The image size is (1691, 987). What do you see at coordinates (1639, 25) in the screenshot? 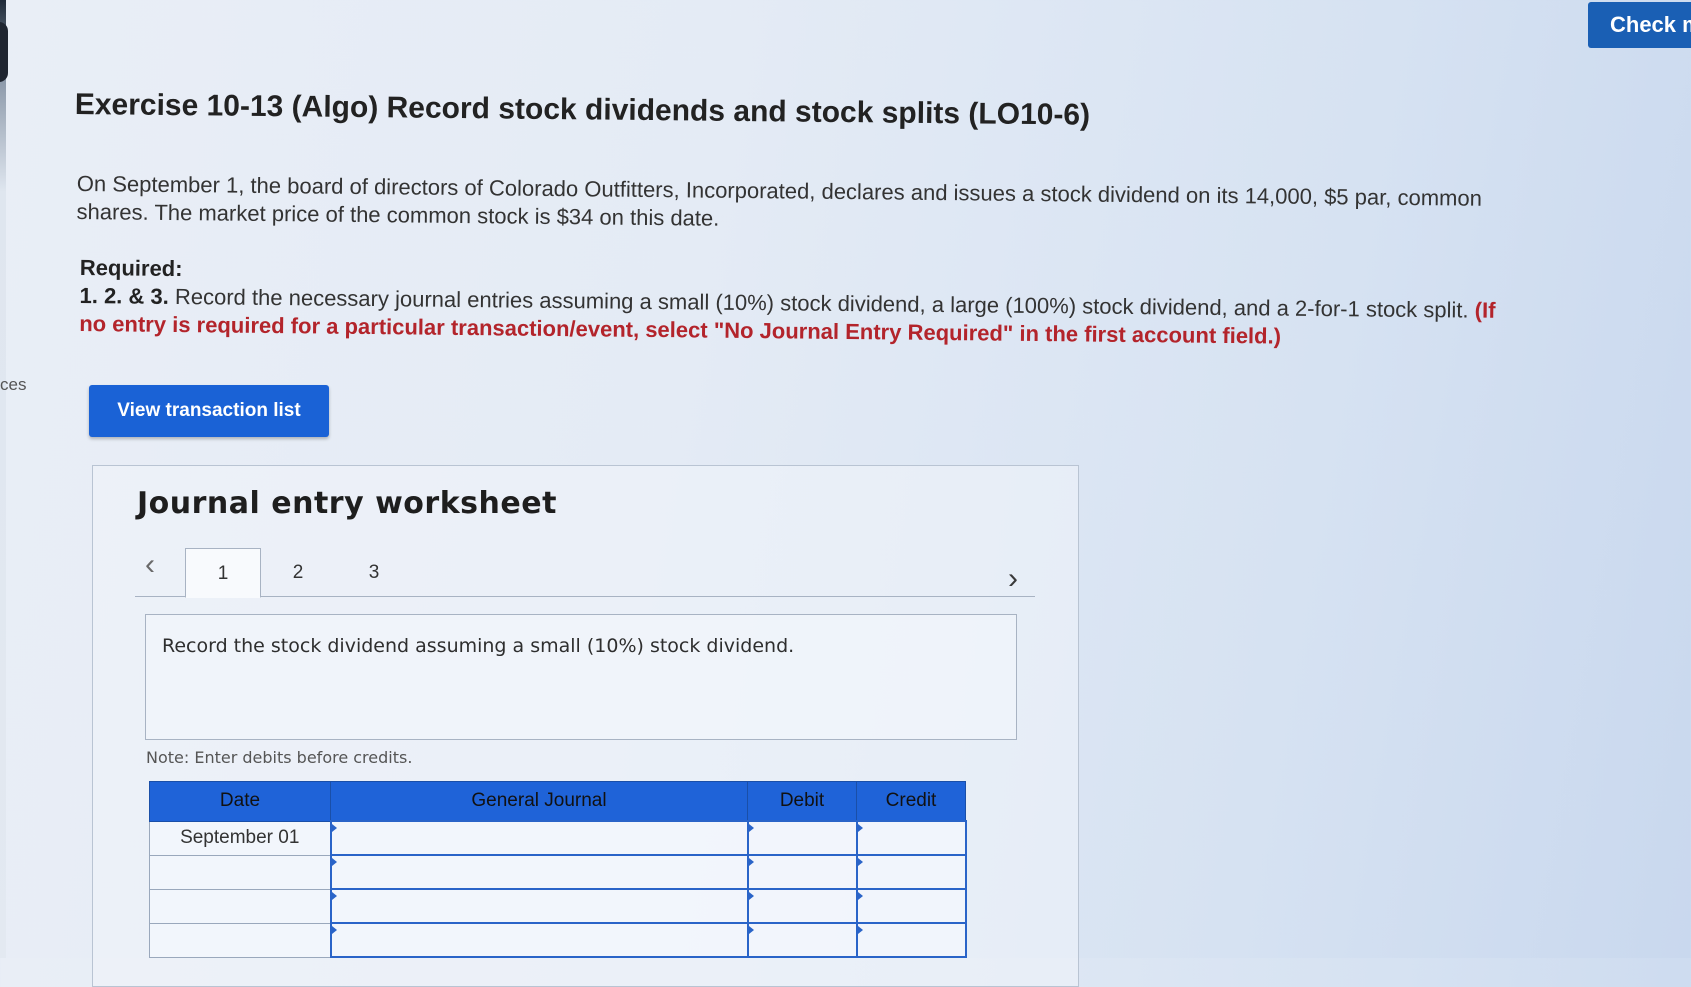
I see `check-my-work-button: Check m` at bounding box center [1639, 25].